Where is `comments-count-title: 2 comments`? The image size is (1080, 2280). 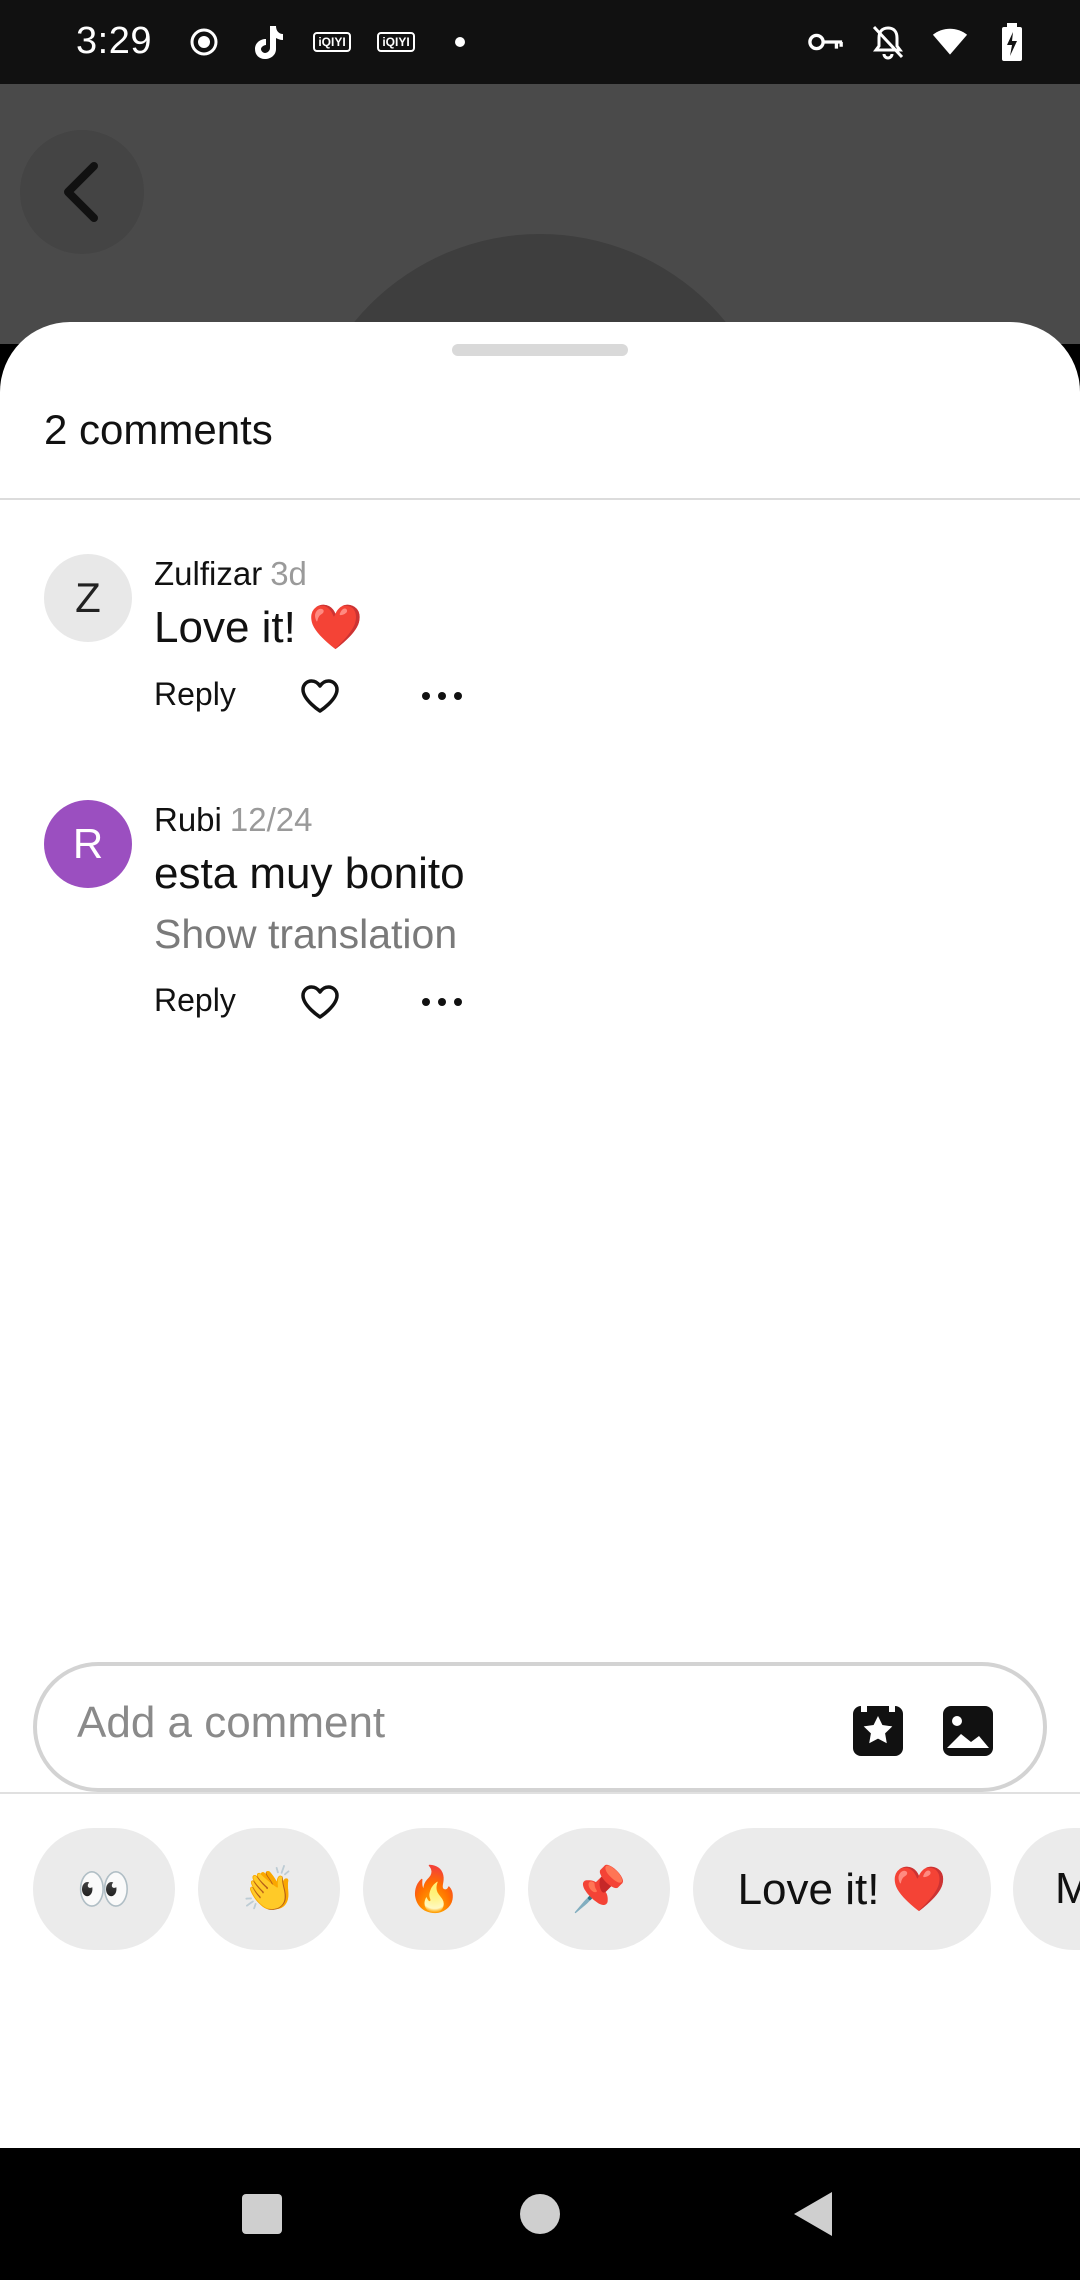
comments-count-title: 2 comments is located at coordinates (158, 429).